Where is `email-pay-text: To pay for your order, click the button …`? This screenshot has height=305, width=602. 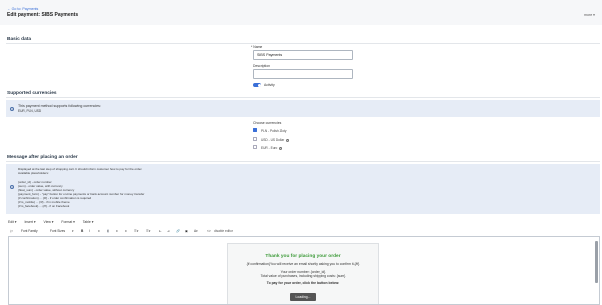 email-pay-text: To pay for your order, click the button … is located at coordinates (303, 283).